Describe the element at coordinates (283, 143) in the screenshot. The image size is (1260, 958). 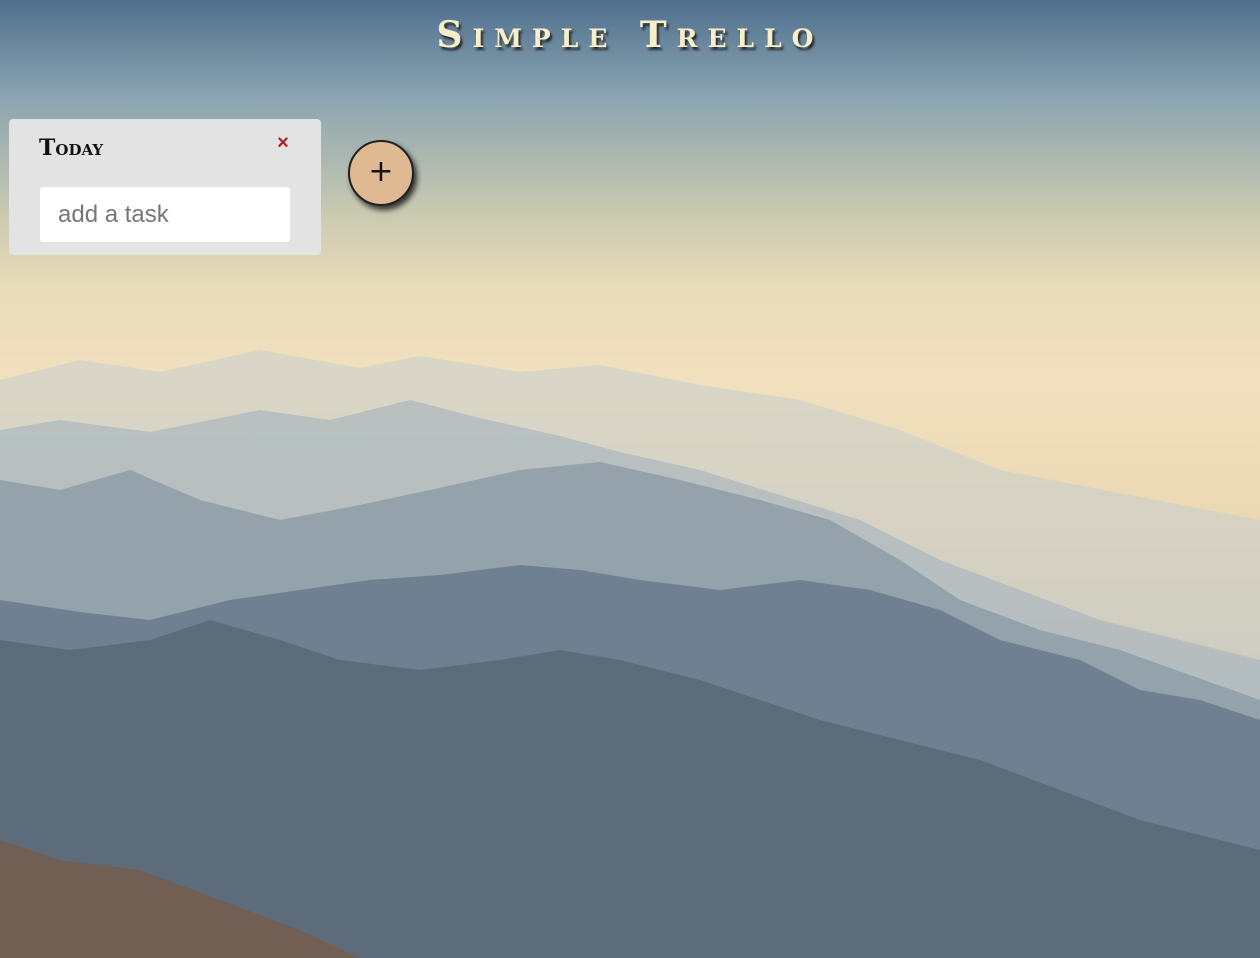
I see `close-icon: ×` at that location.